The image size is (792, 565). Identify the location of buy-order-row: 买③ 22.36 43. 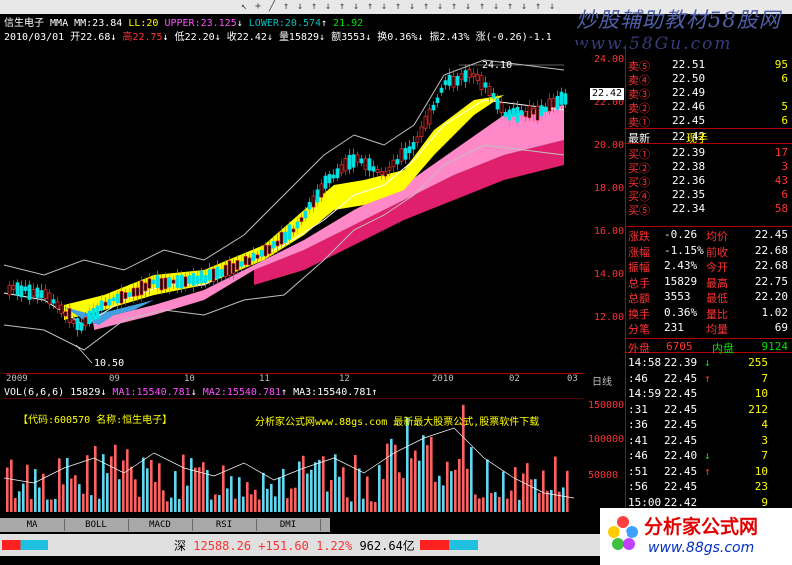
(708, 181).